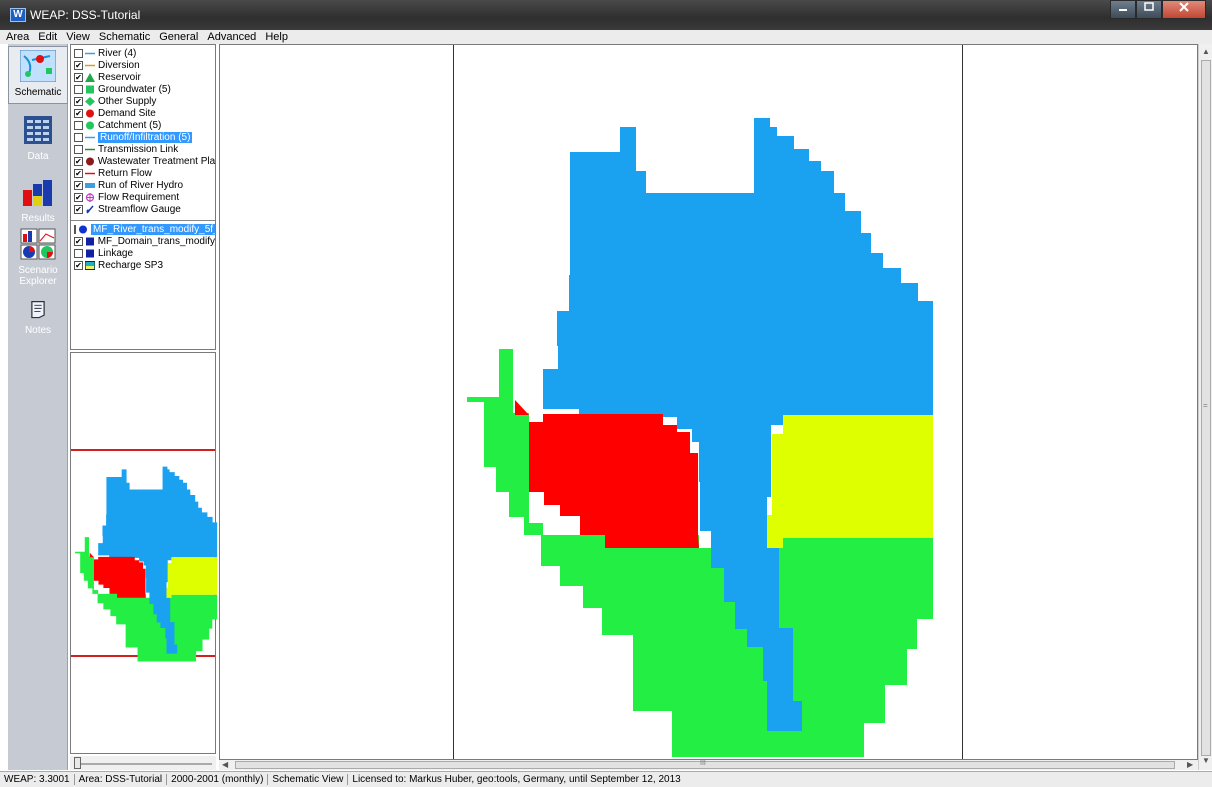 The image size is (1212, 787). Describe the element at coordinates (139, 197) in the screenshot. I see `legend-item-label: Flow Requirement` at that location.